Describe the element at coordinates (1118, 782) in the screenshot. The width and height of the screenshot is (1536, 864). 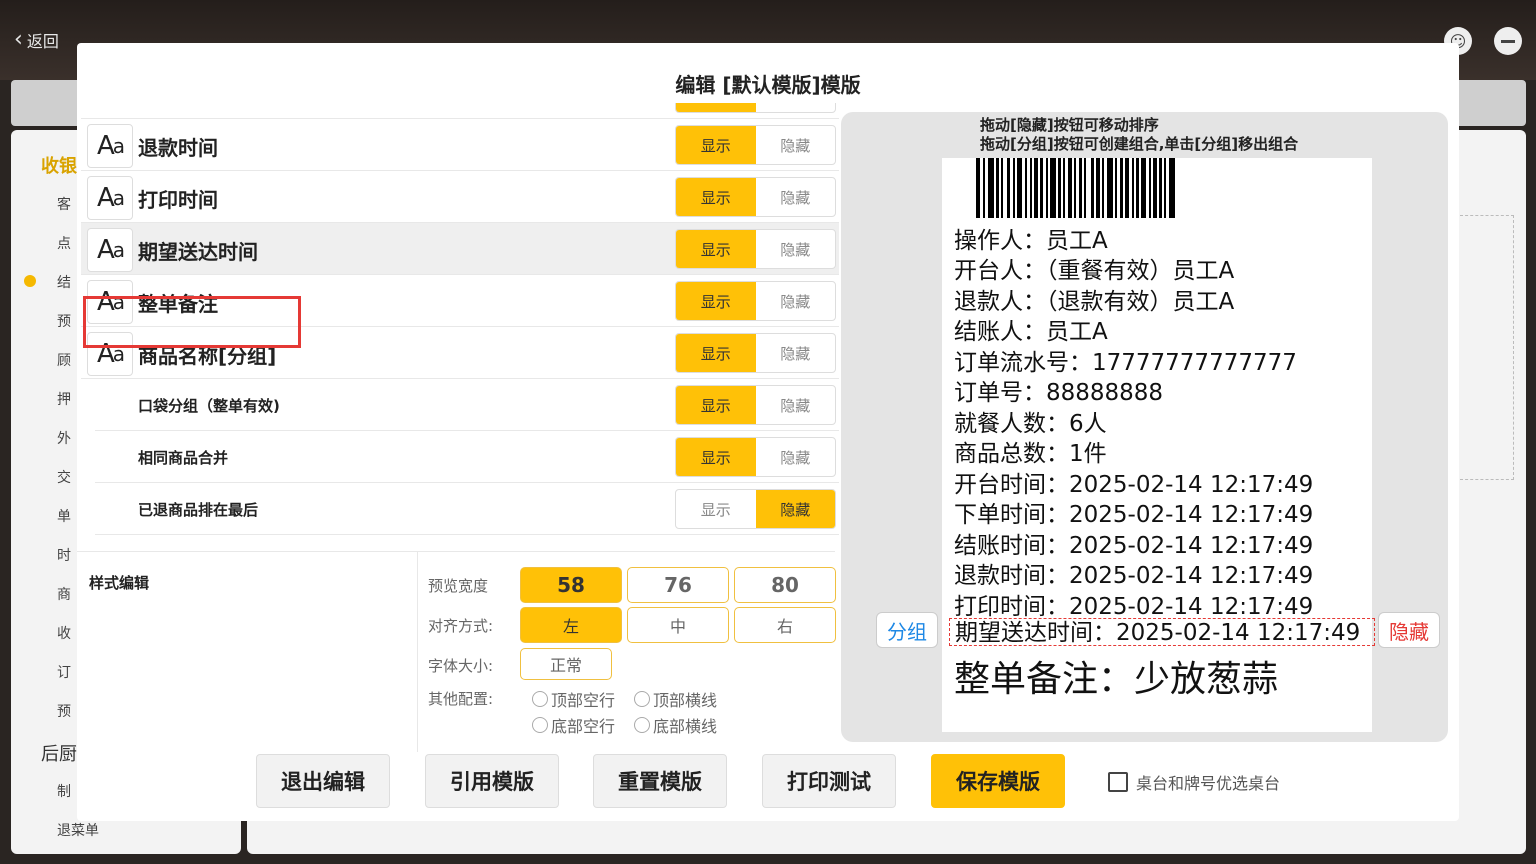
I see `checkbox-icon` at that location.